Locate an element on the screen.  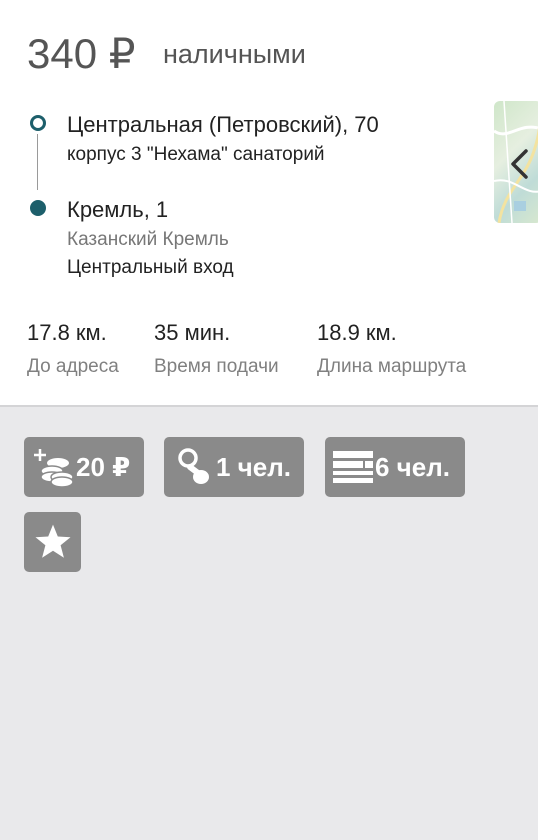
seats-icon is located at coordinates (353, 467).